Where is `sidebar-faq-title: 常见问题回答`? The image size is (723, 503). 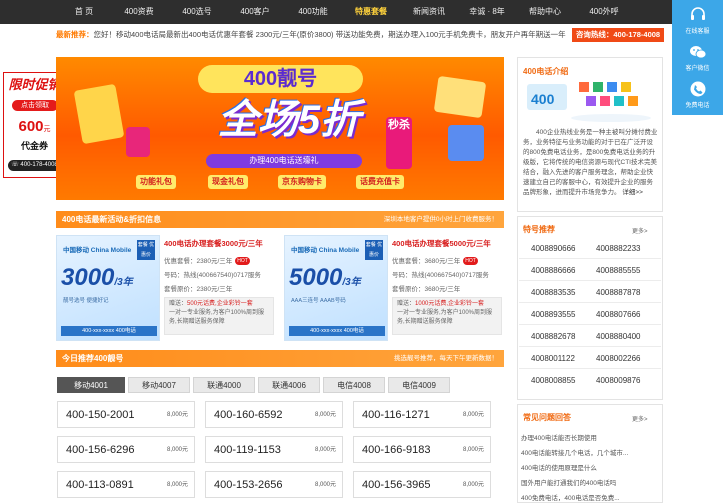 sidebar-faq-title: 常见问题回答 is located at coordinates (547, 417).